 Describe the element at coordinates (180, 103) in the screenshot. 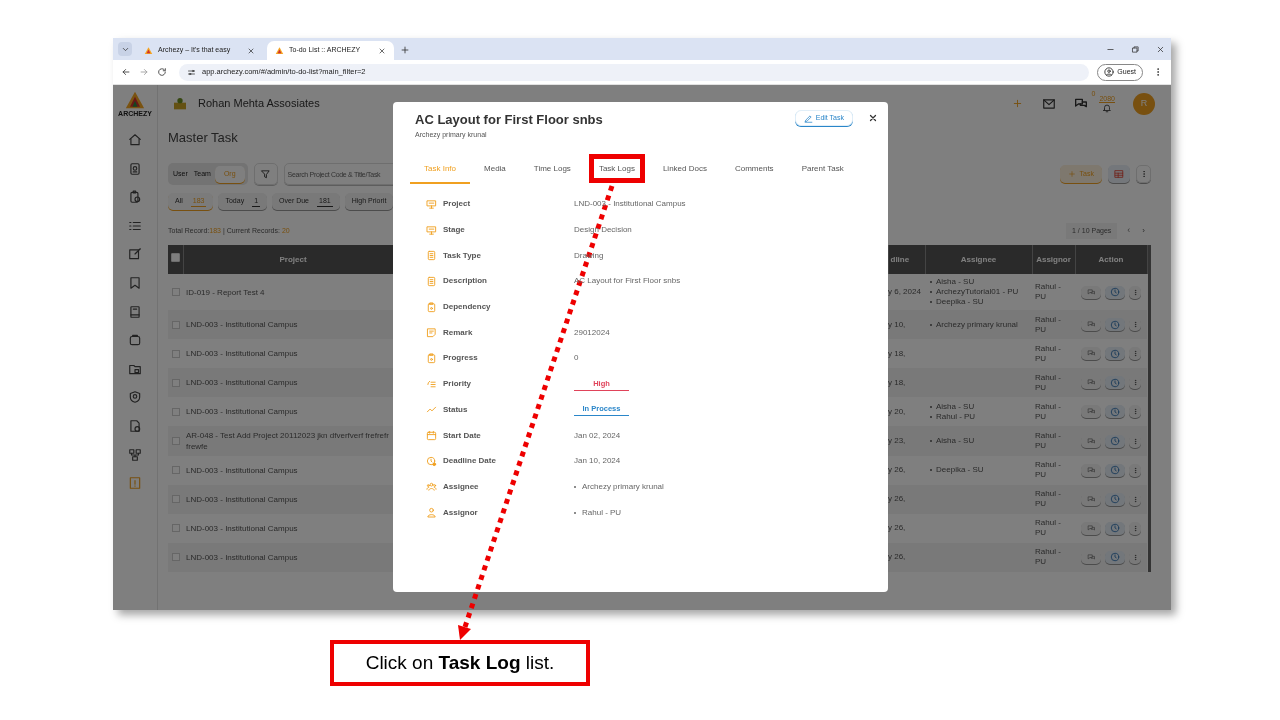

I see `company-logo-icon` at that location.